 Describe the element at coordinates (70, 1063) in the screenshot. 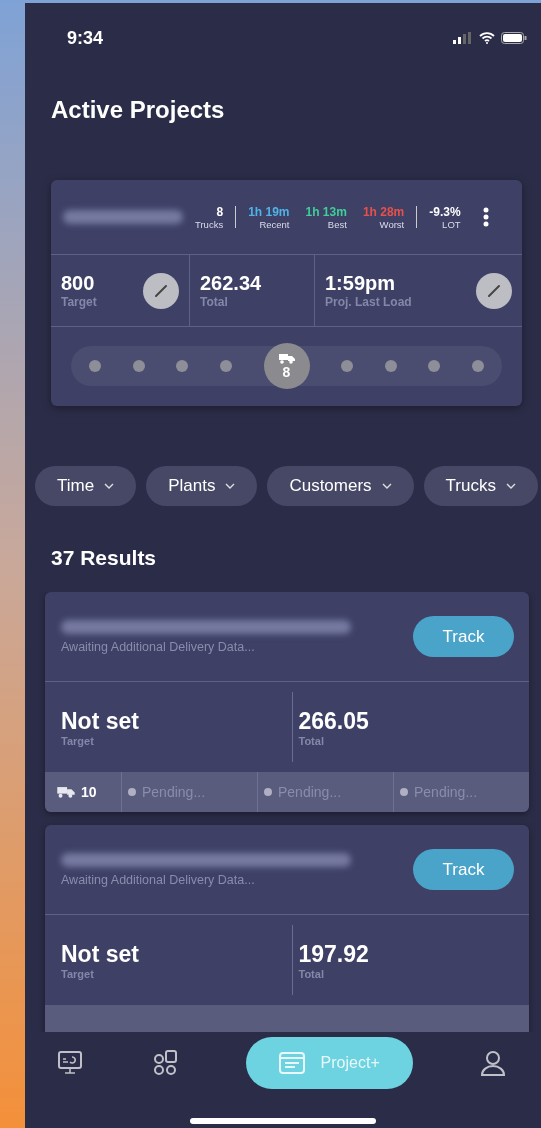

I see `monitor-icon` at that location.